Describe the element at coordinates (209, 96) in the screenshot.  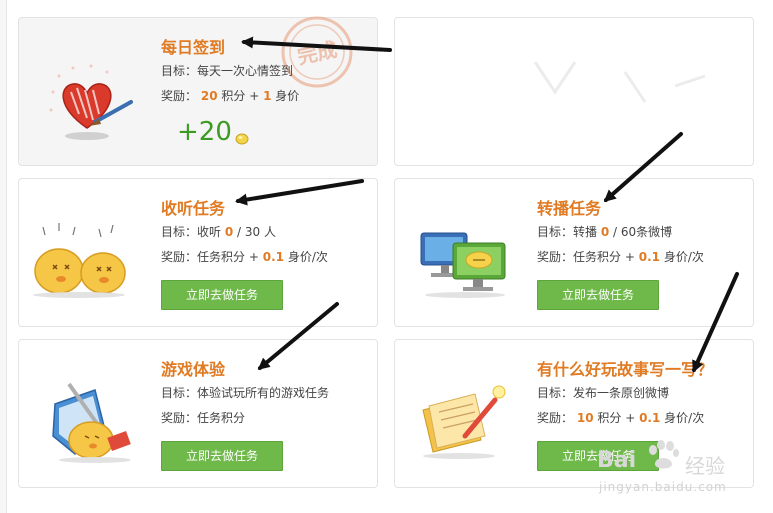
I see `reward-points: 20` at that location.